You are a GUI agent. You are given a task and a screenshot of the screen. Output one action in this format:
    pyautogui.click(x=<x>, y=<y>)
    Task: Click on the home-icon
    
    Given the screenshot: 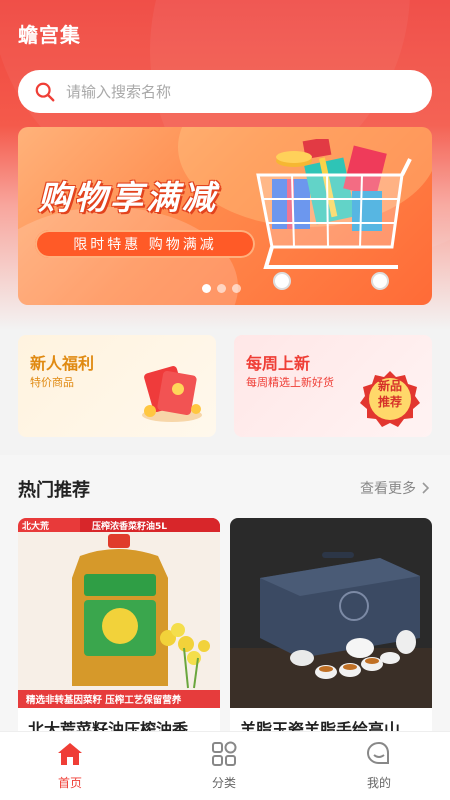 What is the action you would take?
    pyautogui.click(x=70, y=754)
    